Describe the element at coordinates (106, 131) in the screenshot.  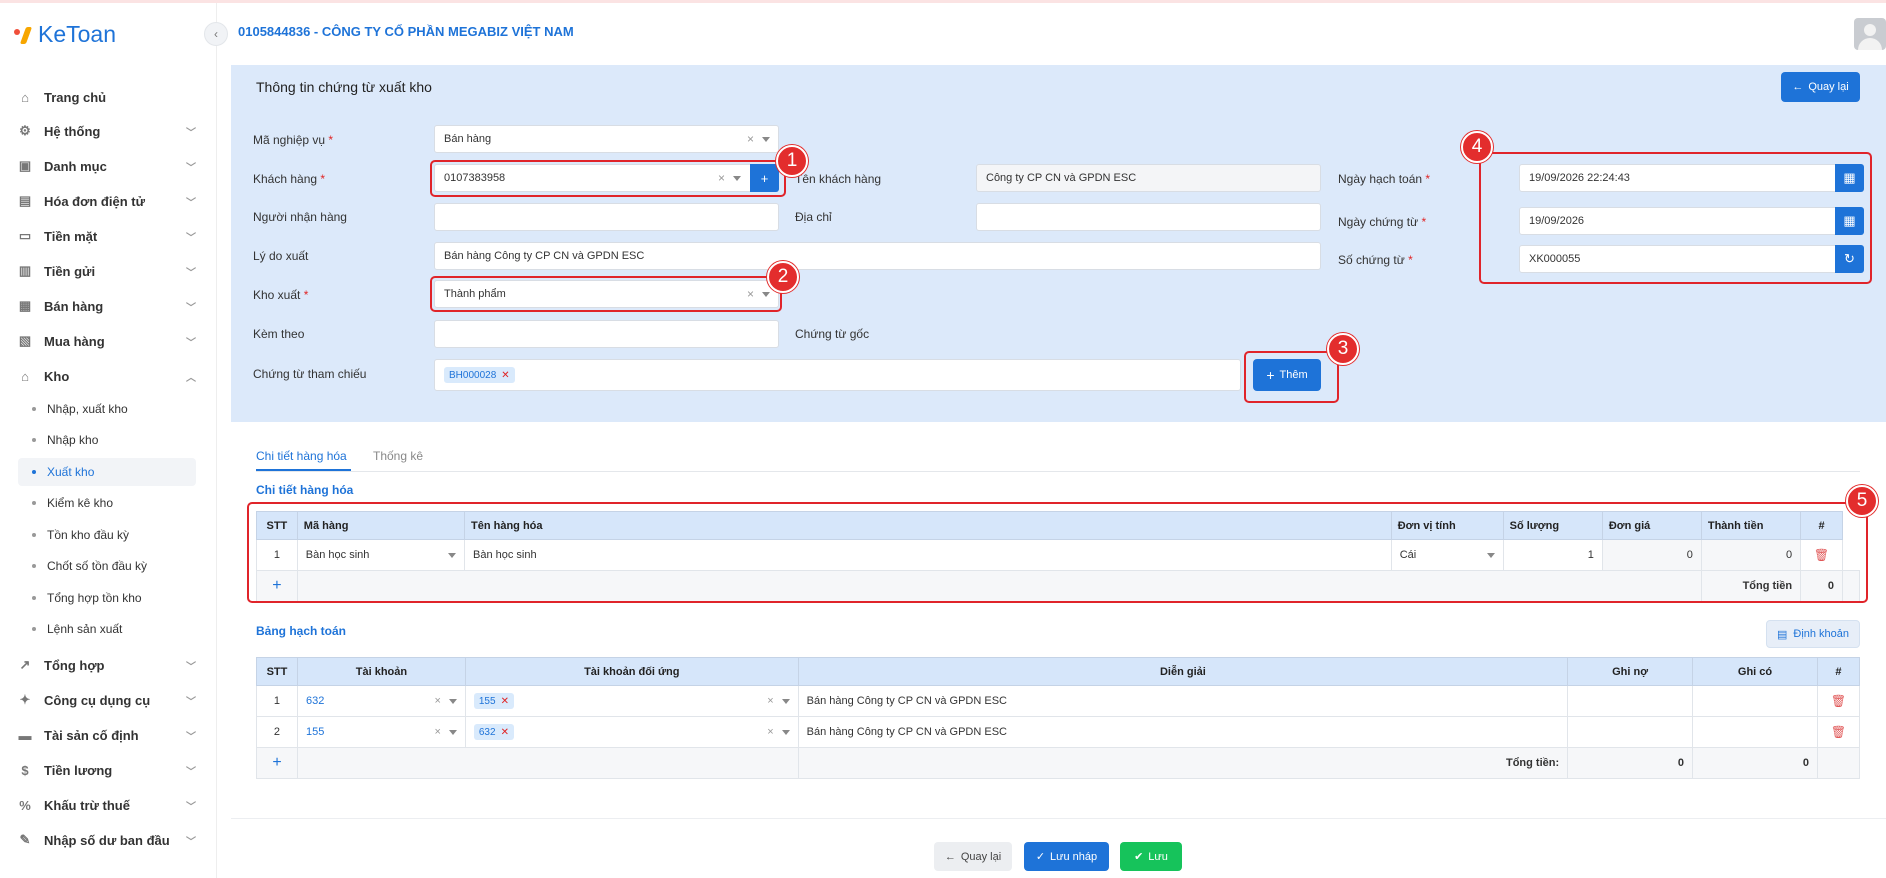
I see `sidebar-item-gear: ⚙ Hệ thống ﹀` at that location.